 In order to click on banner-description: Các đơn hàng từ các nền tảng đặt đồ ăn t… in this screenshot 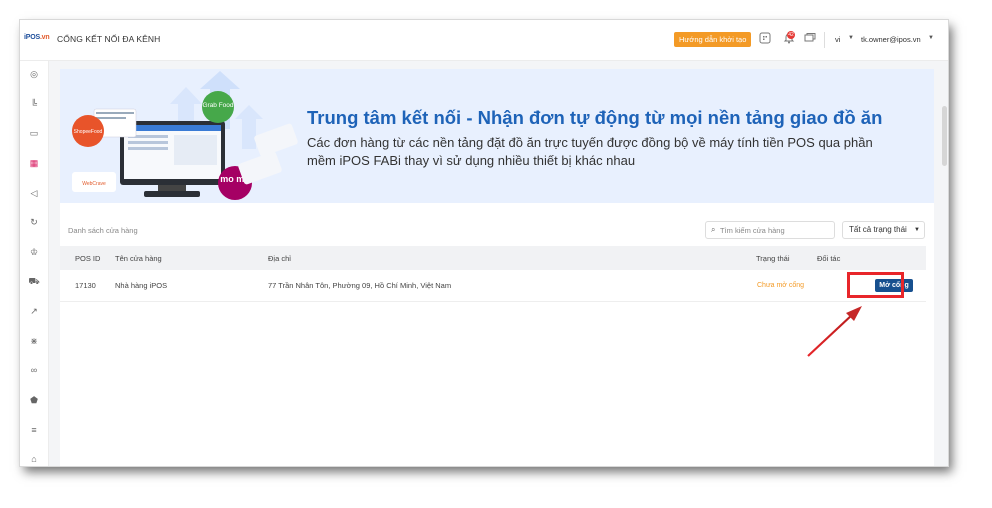, I will do `click(590, 151)`.